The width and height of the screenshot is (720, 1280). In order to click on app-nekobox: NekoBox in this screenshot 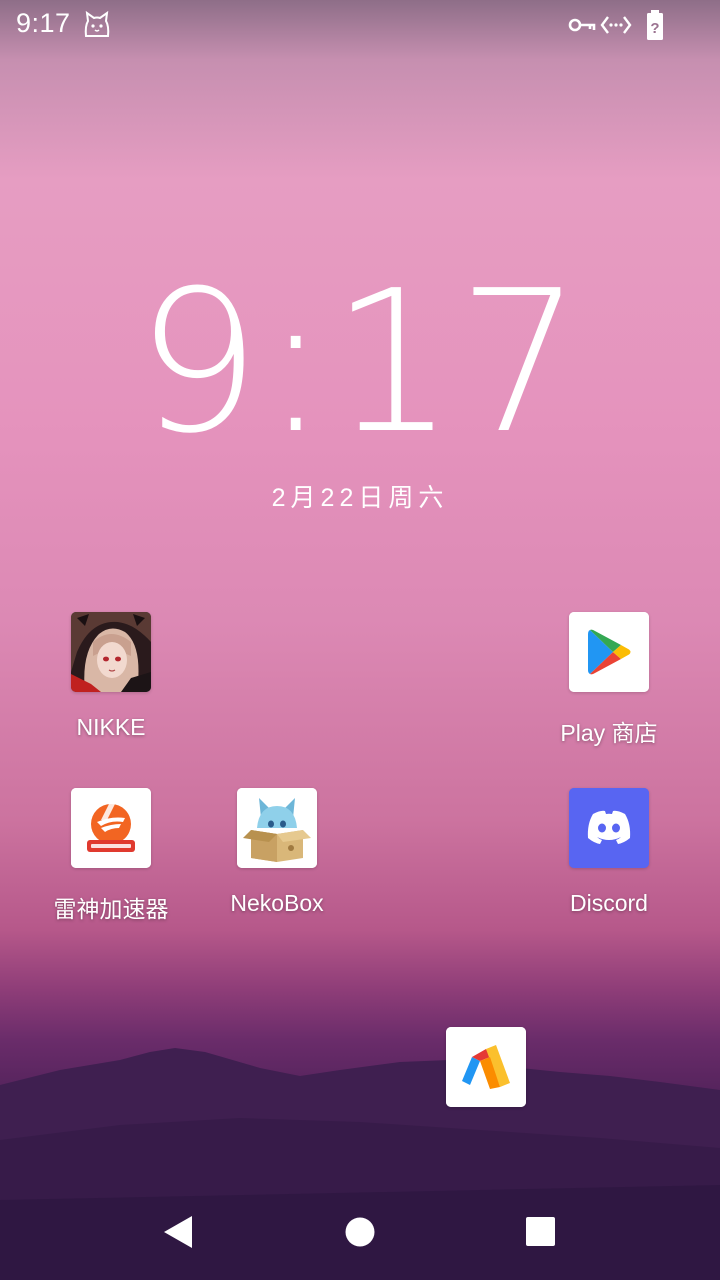, I will do `click(277, 852)`.